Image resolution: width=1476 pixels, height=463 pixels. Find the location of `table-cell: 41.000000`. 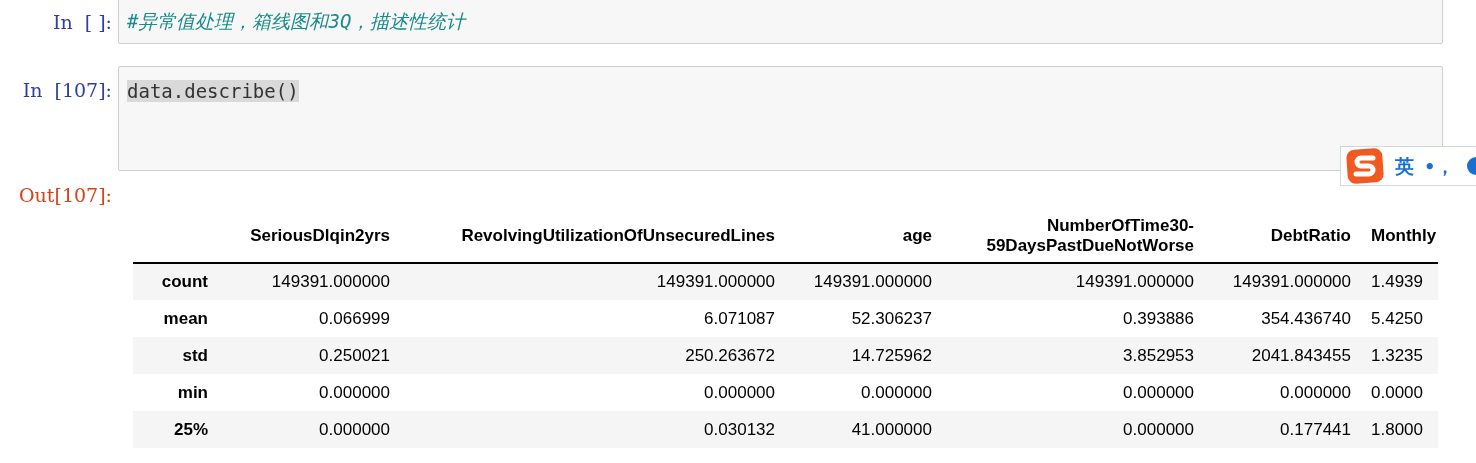

table-cell: 41.000000 is located at coordinates (891, 429).